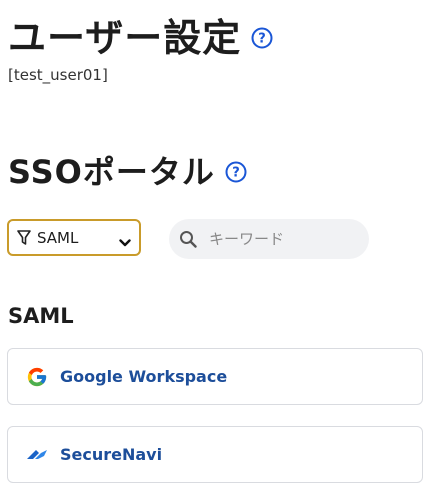 The image size is (429, 495). I want to click on protocol-filter-select: SAML, so click(74, 237).